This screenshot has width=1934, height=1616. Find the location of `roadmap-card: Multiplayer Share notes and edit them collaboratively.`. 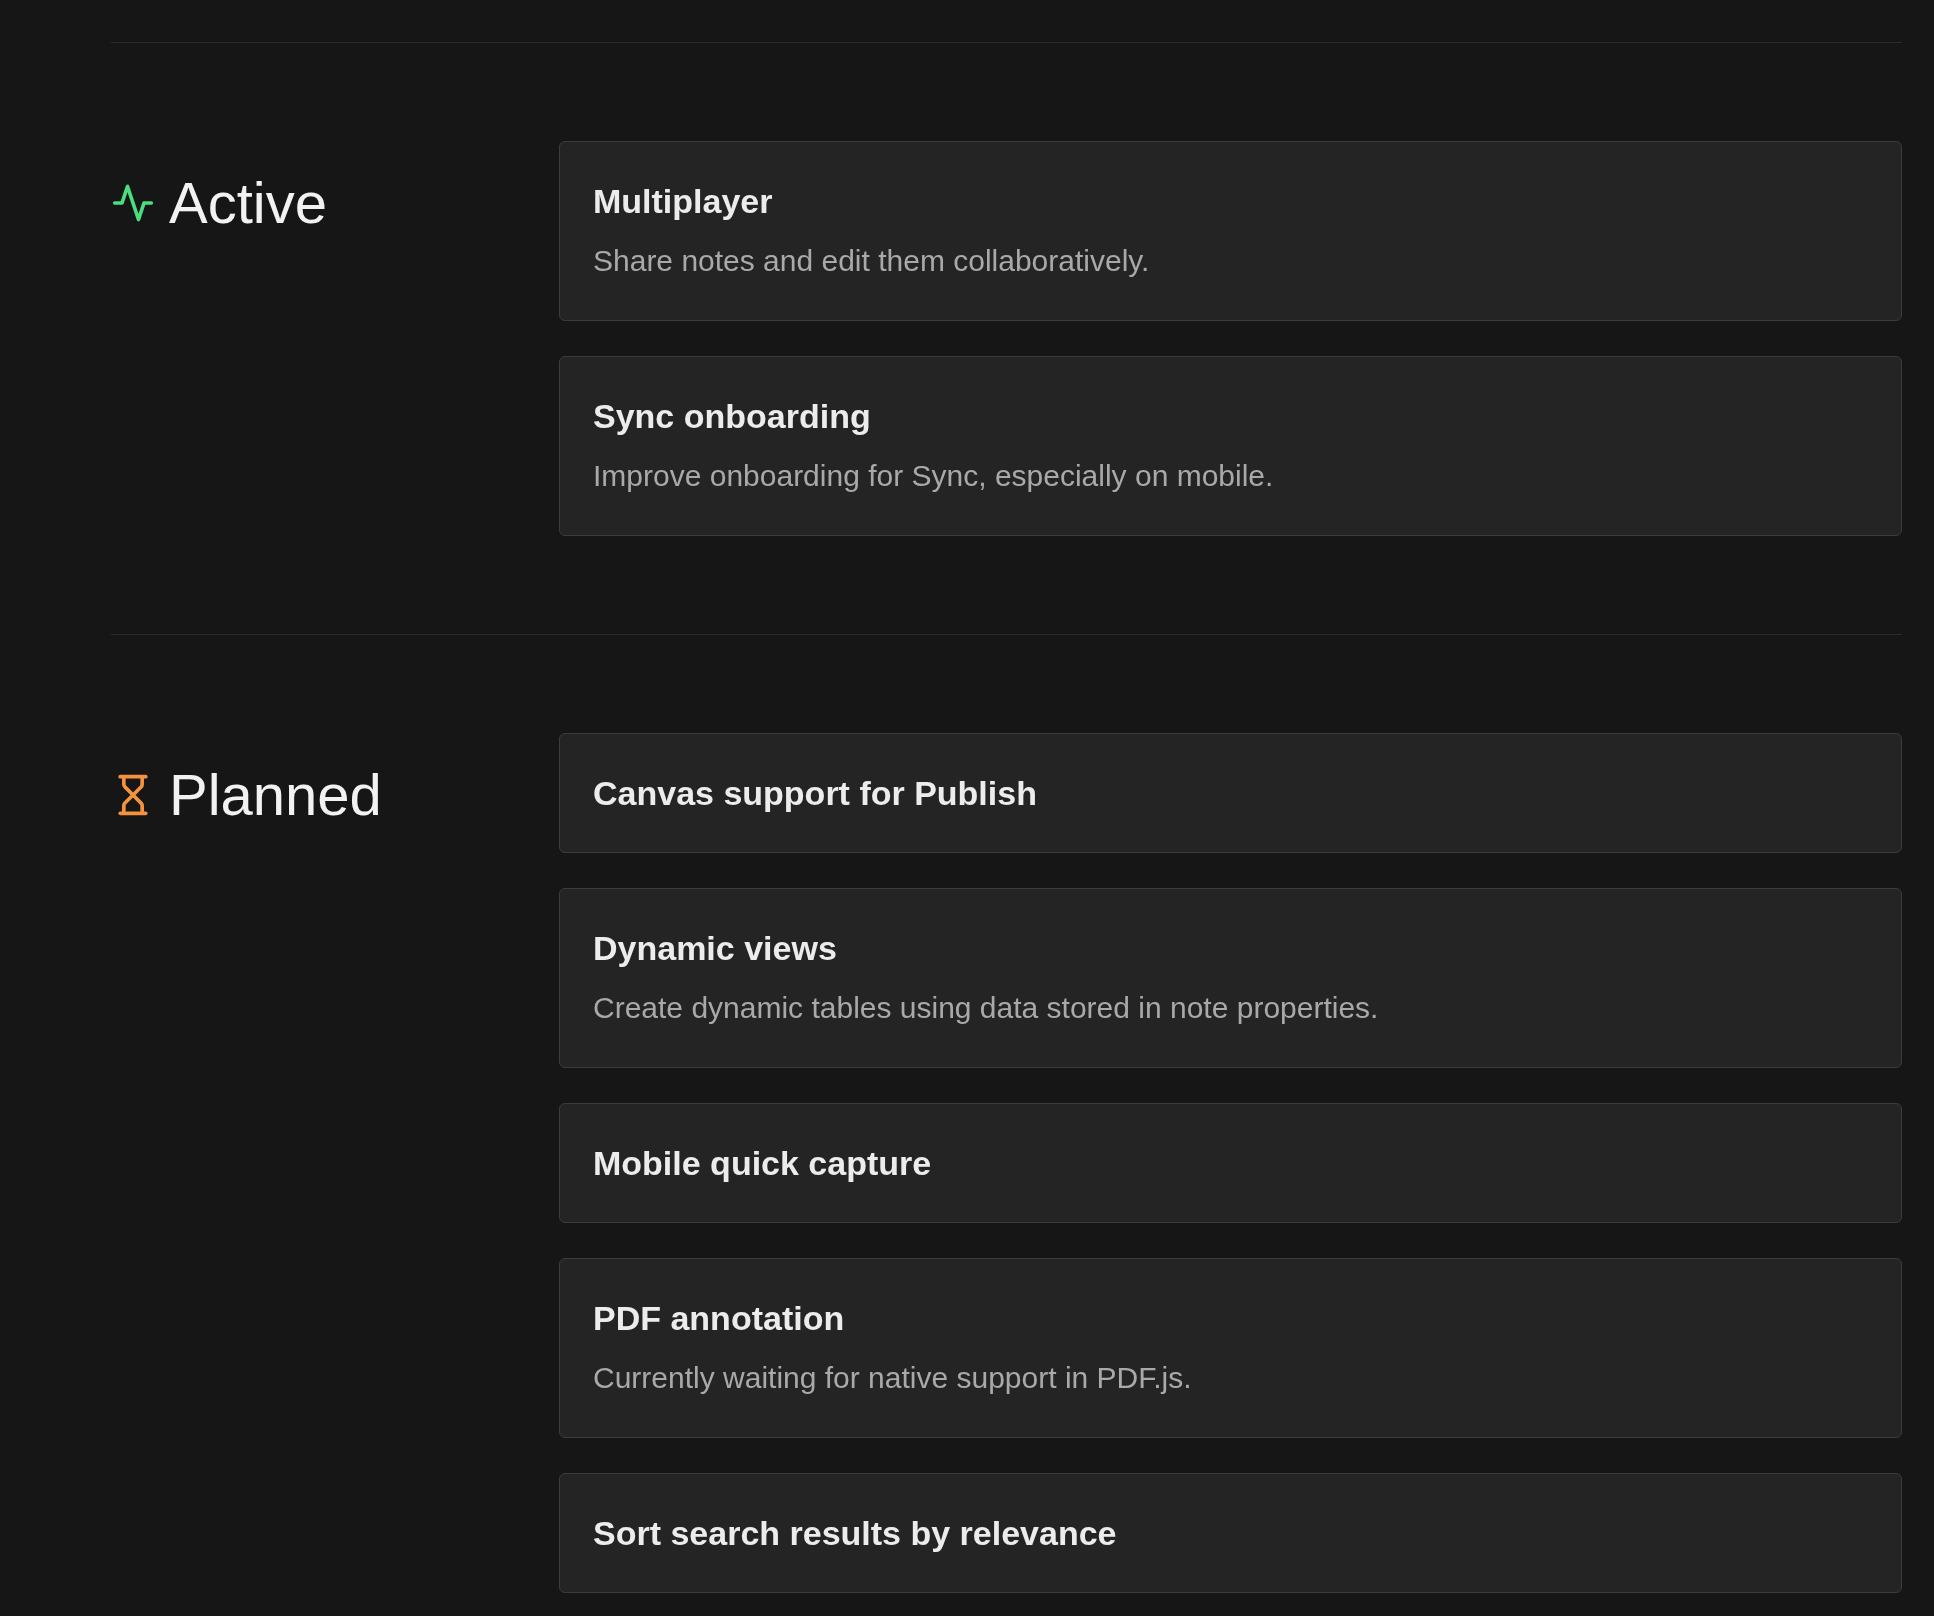

roadmap-card: Multiplayer Share notes and edit them collaboratively. is located at coordinates (1230, 231).